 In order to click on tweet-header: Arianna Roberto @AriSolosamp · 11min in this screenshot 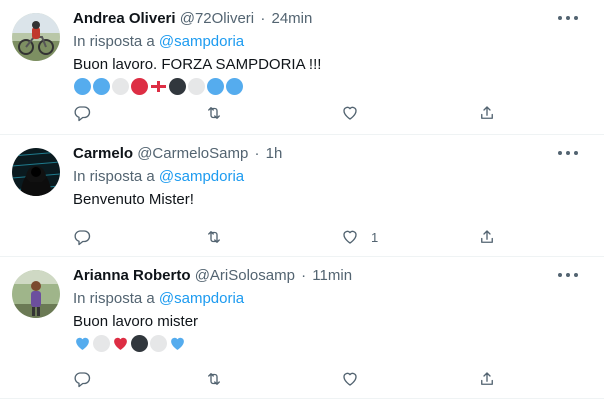, I will do `click(212, 276)`.